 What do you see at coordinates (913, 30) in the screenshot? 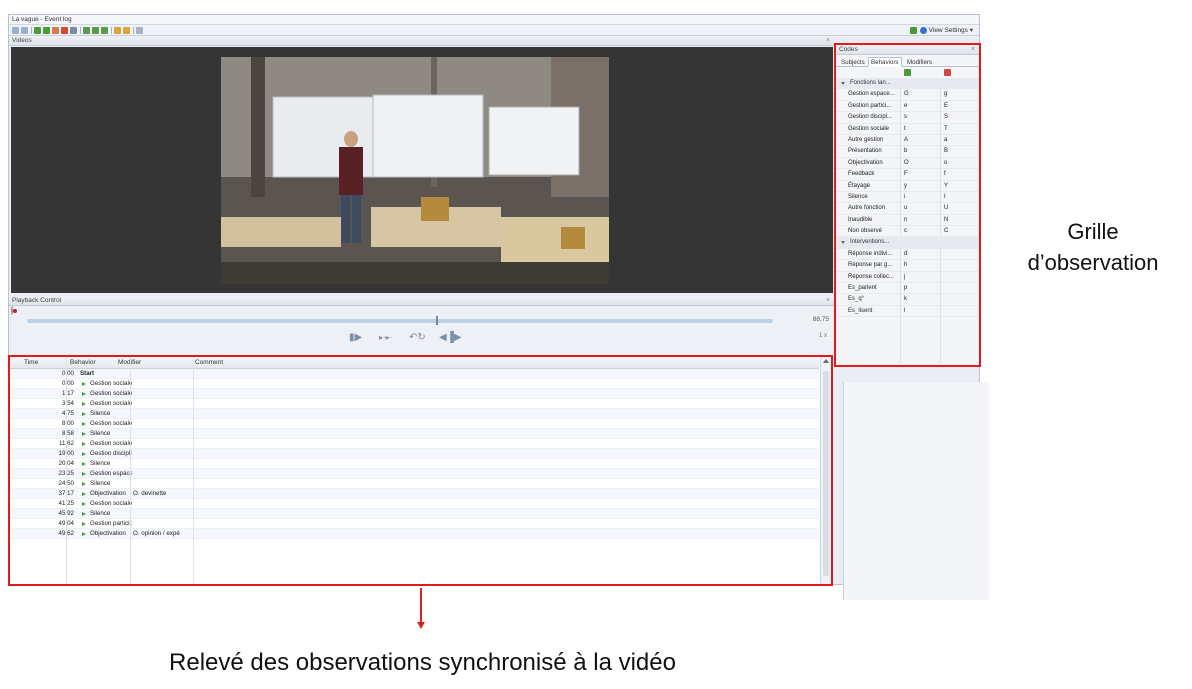
I see `export-icon` at bounding box center [913, 30].